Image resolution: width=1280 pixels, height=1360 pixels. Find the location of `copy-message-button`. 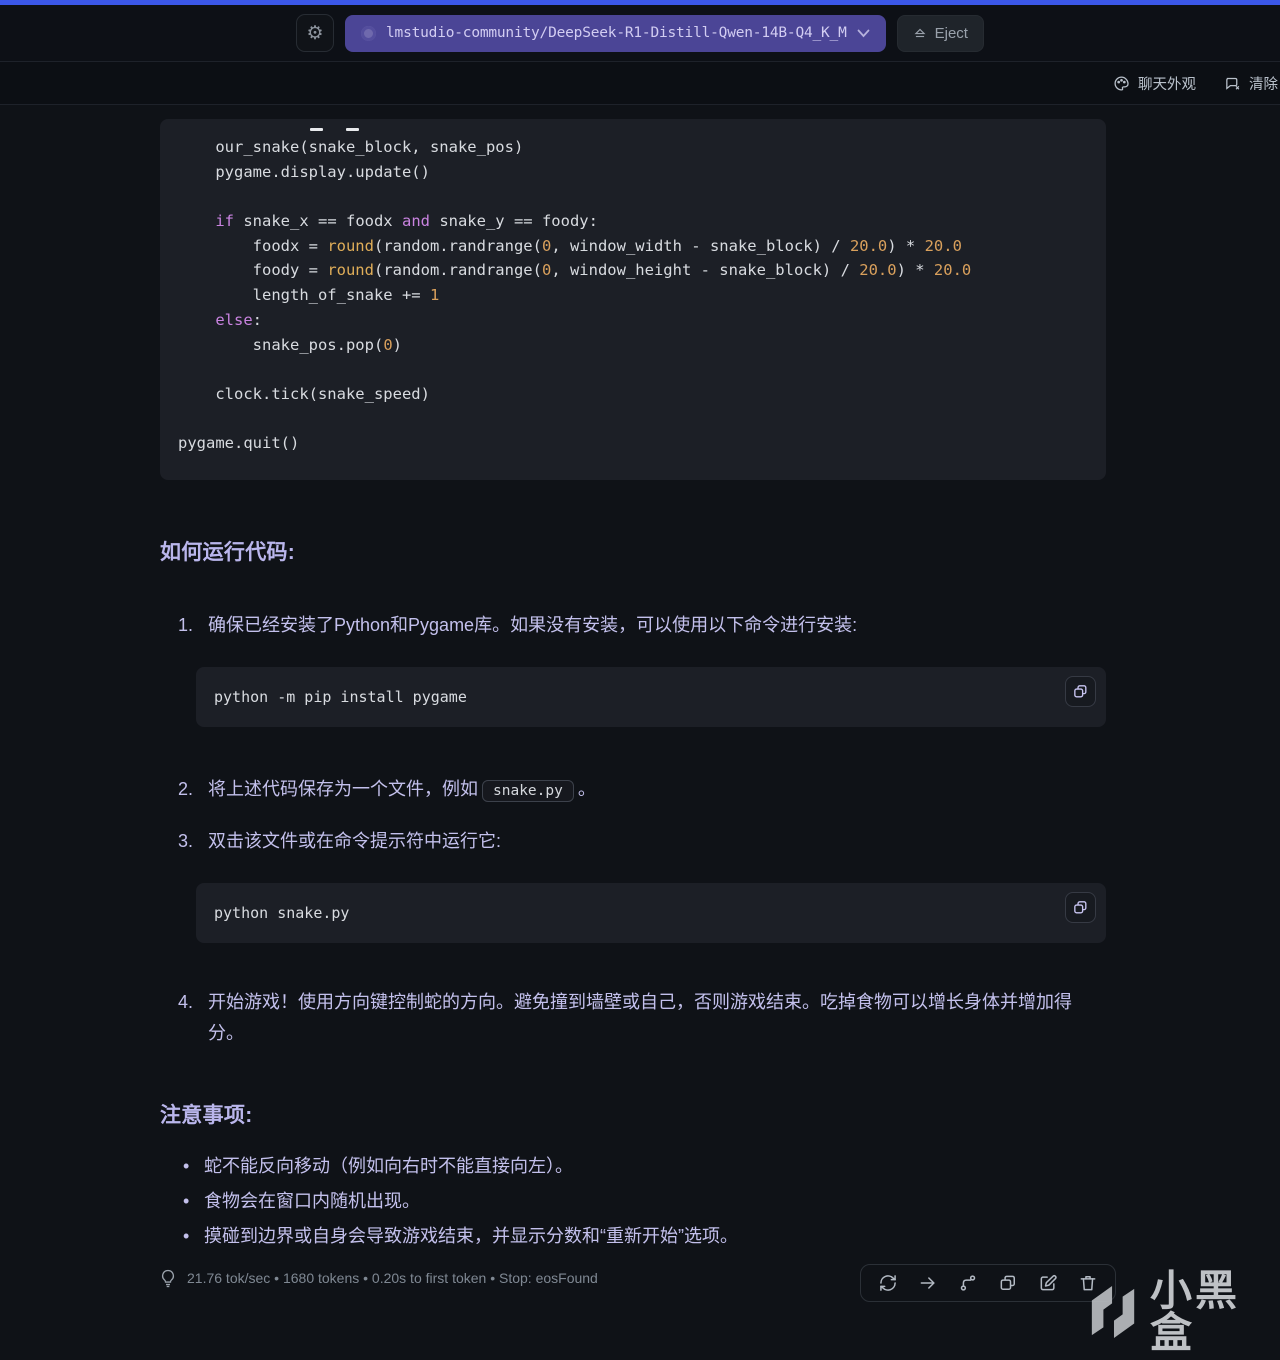

copy-message-button is located at coordinates (1008, 1283).